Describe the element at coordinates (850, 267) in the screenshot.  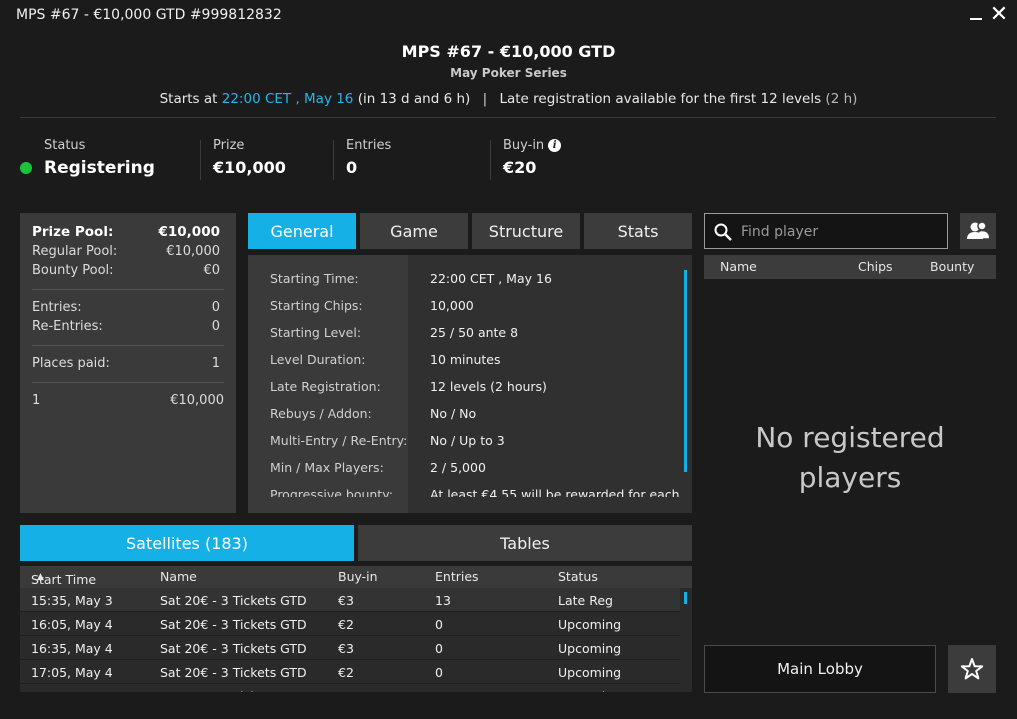
I see `players-table-header: Name Chips Bounty` at that location.